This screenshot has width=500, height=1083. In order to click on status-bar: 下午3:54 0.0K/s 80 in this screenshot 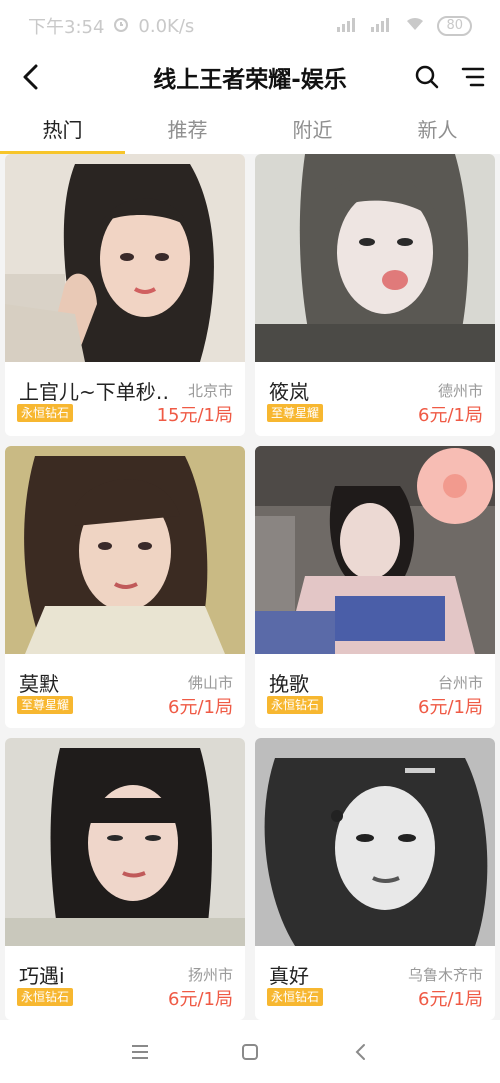, I will do `click(250, 26)`.